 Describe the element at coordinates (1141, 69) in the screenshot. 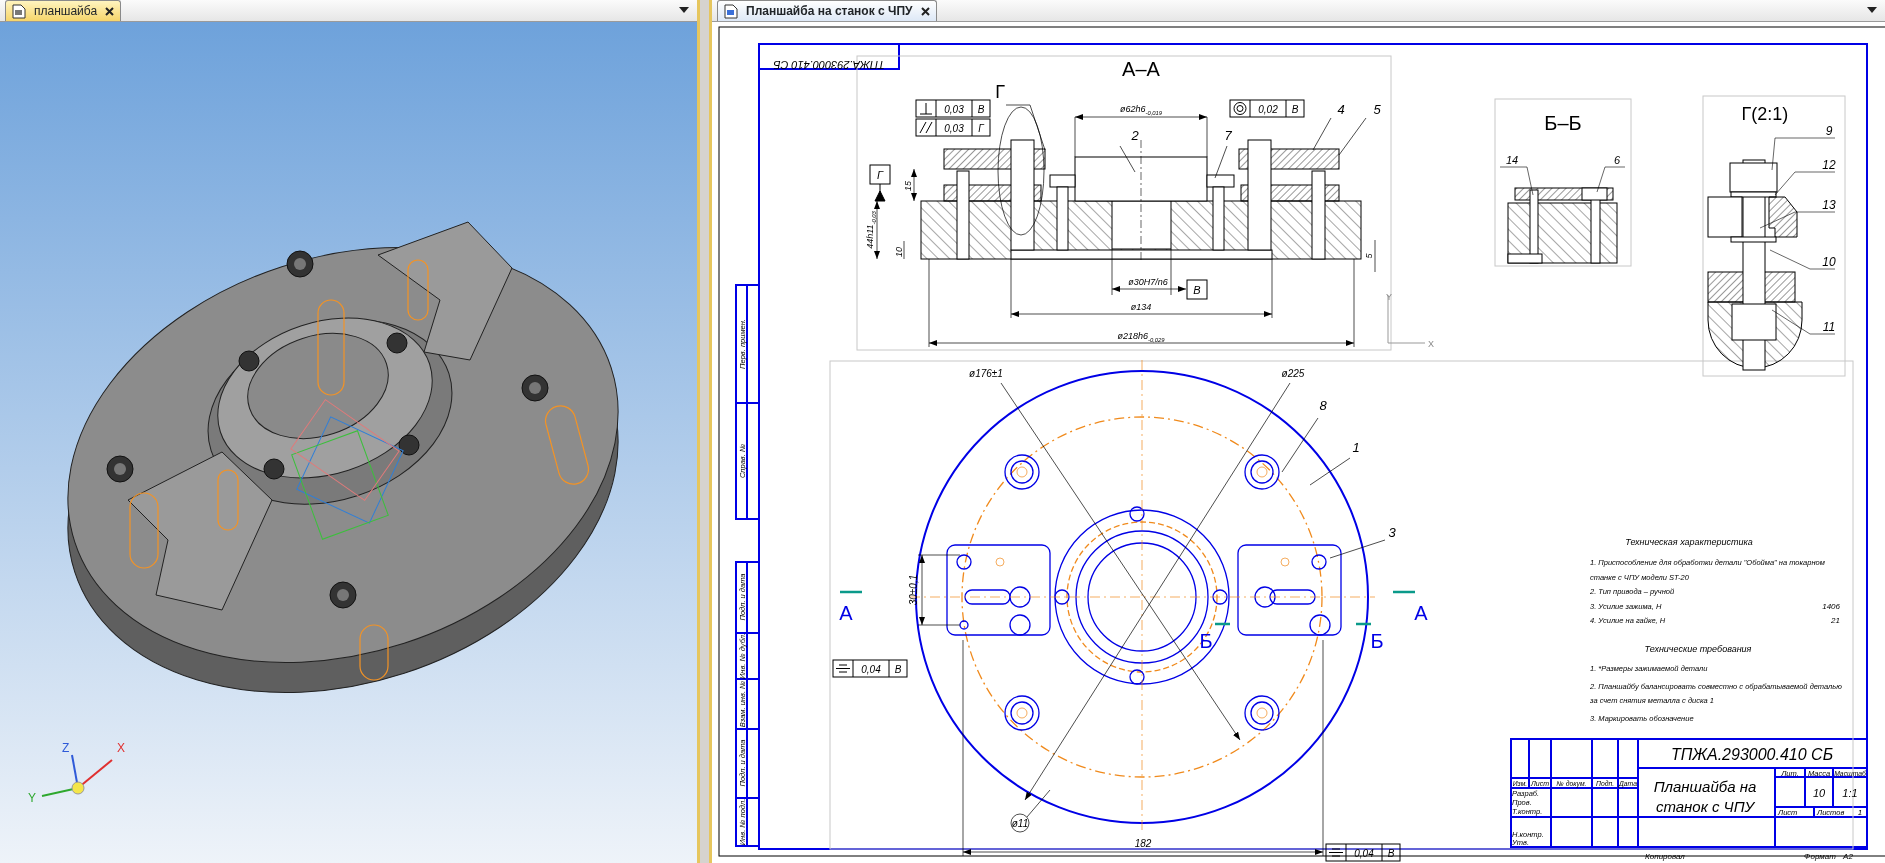

I see `section-title: А–А` at that location.